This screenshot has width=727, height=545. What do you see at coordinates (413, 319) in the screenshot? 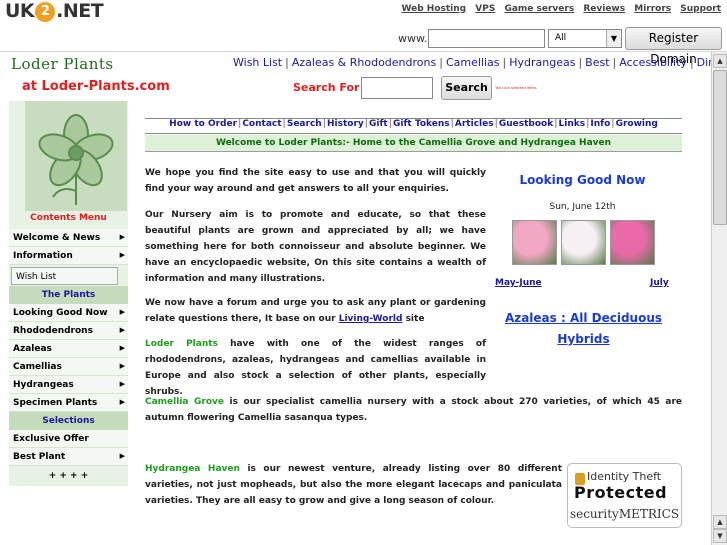
I see `forum-text-end: site` at bounding box center [413, 319].